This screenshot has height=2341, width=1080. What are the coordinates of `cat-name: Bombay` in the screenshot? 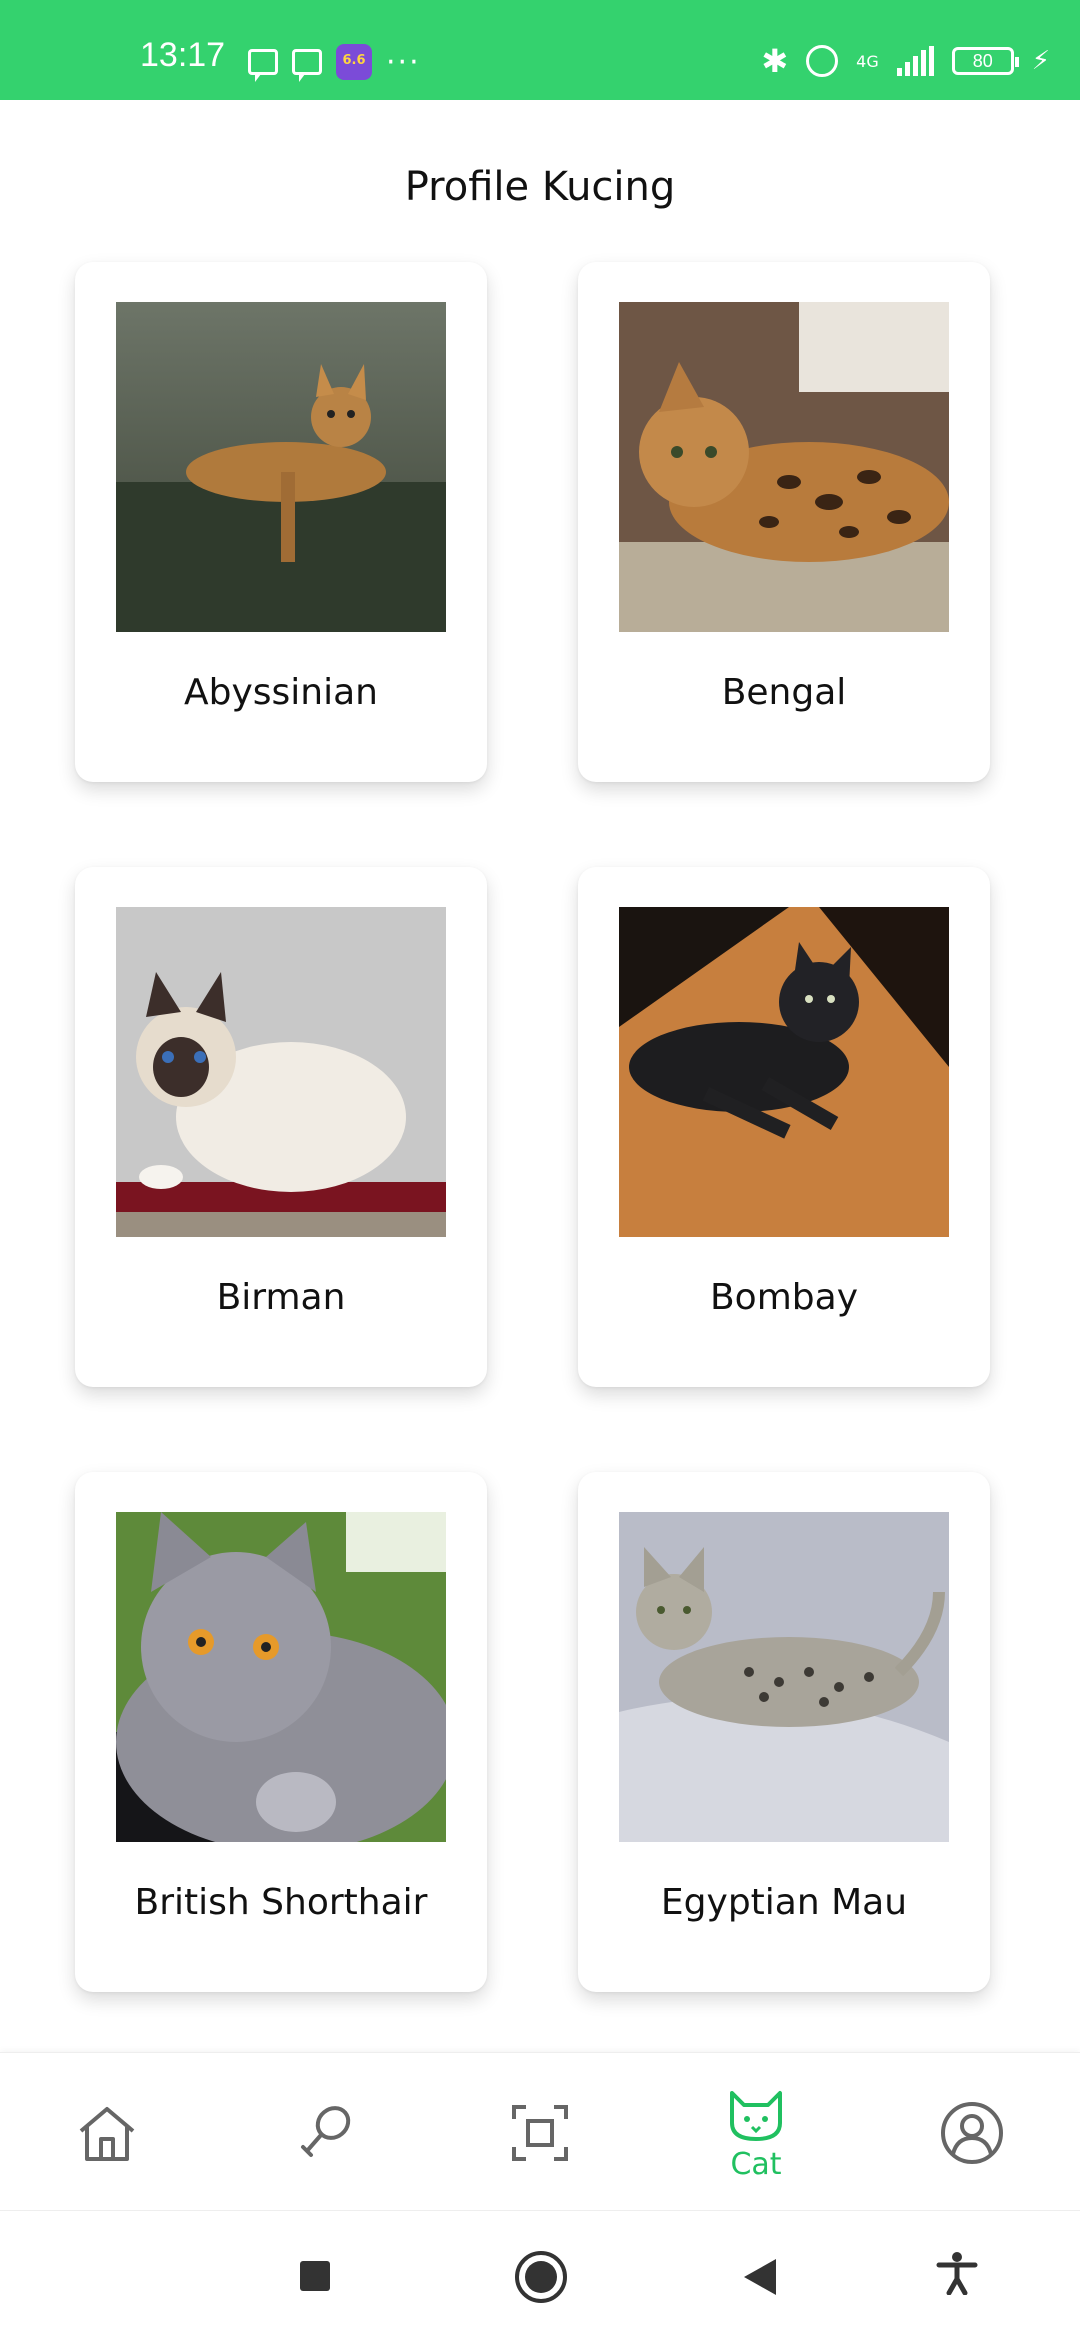 It's located at (783, 1297).